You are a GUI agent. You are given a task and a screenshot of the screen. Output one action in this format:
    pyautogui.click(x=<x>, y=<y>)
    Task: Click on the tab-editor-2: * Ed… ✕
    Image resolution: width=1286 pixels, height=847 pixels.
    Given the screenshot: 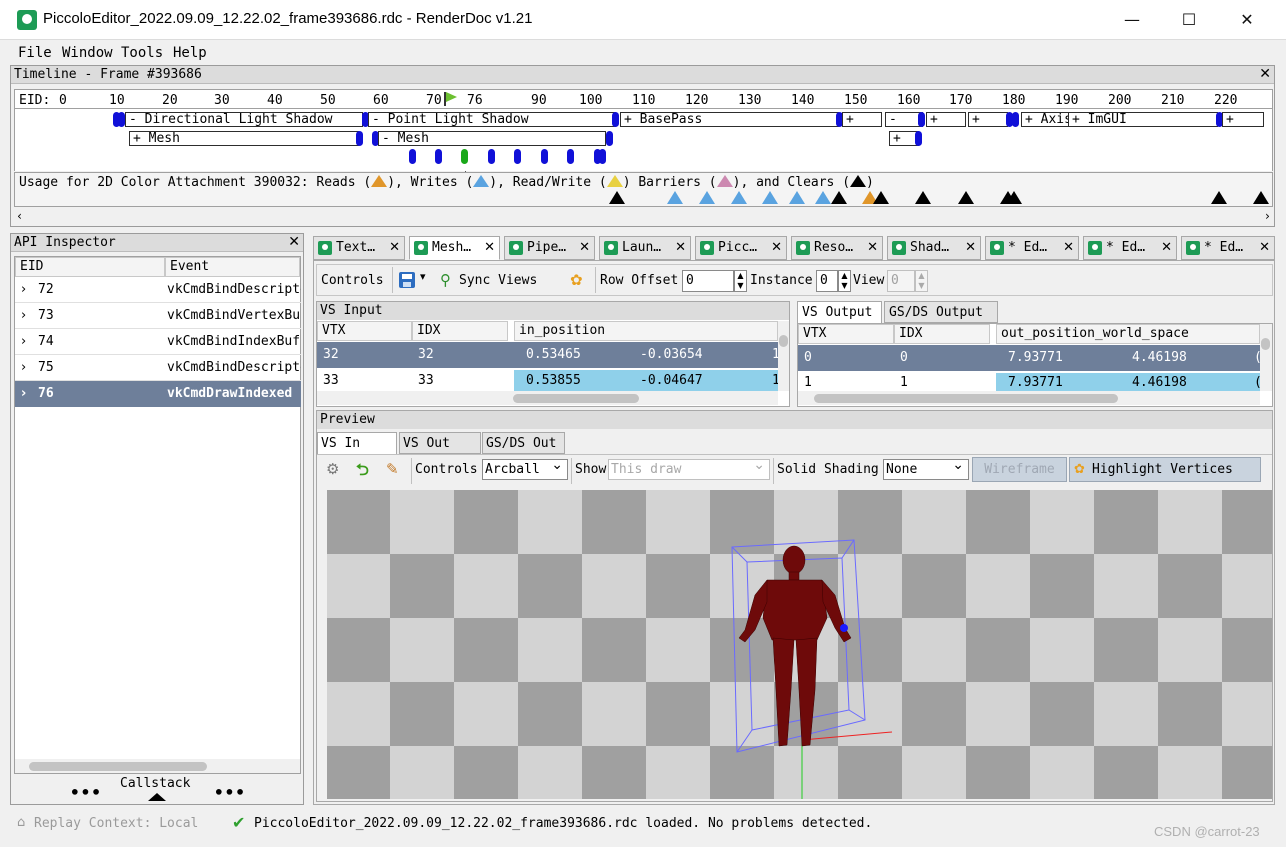 What is the action you would take?
    pyautogui.click(x=1130, y=248)
    